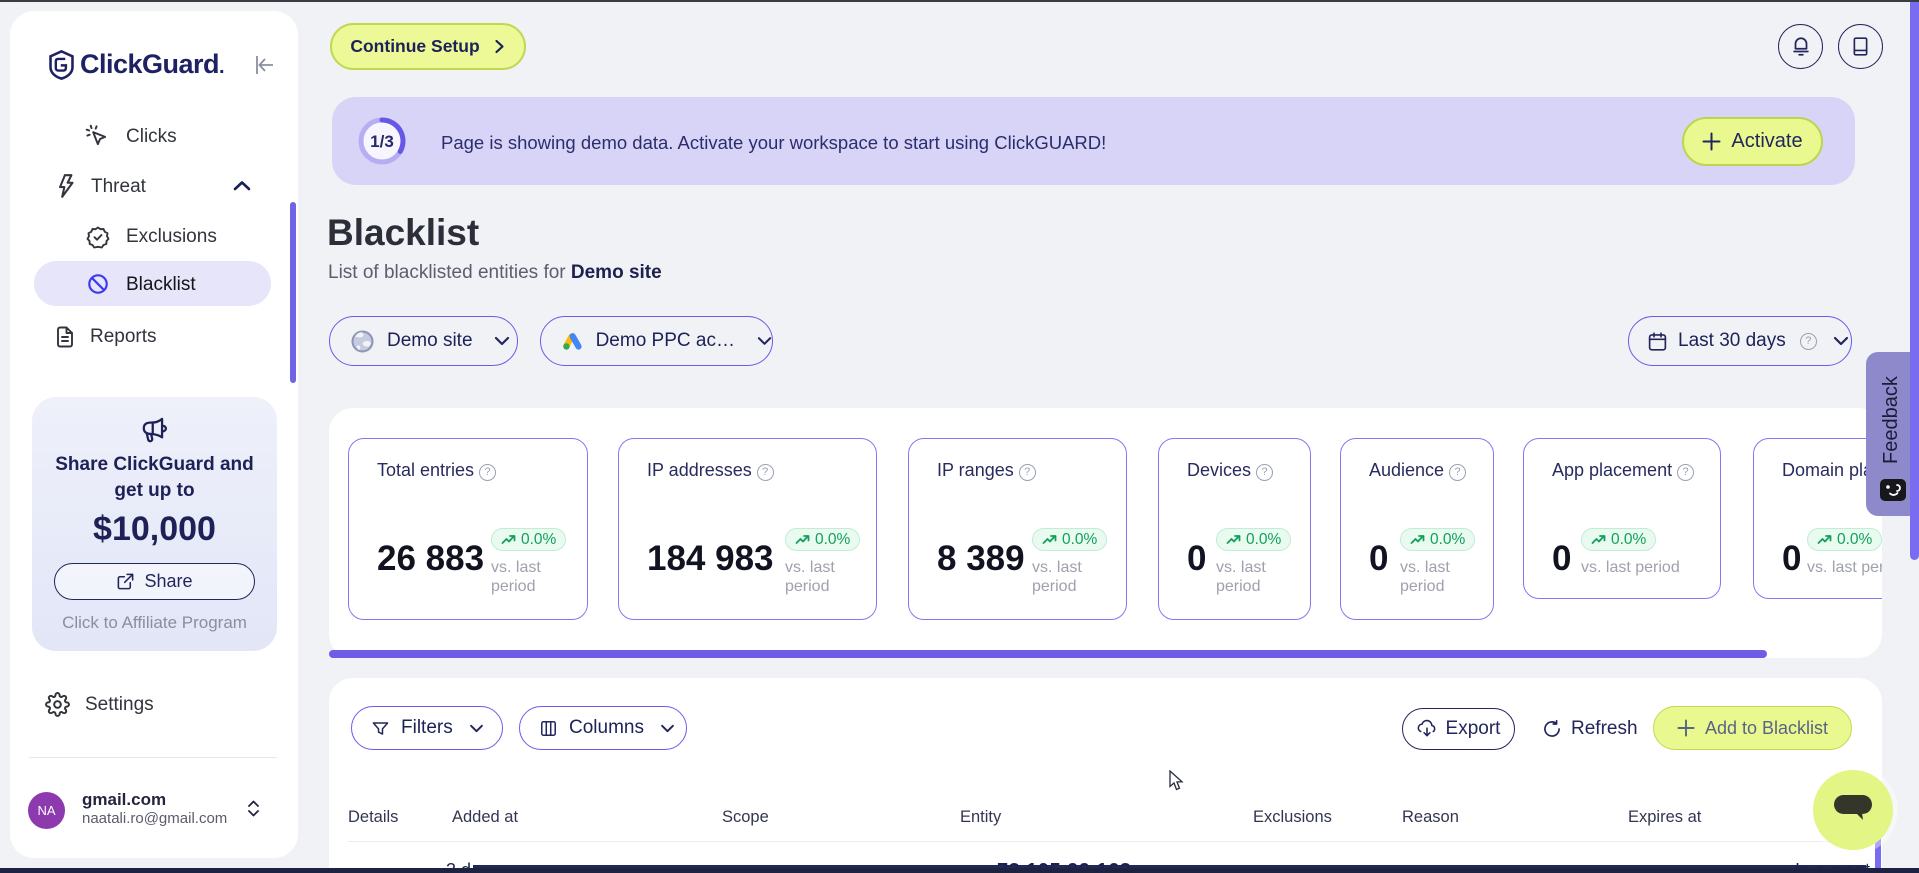 The image size is (1919, 873). Describe the element at coordinates (1891, 419) in the screenshot. I see `svg-text: Feedback` at that location.